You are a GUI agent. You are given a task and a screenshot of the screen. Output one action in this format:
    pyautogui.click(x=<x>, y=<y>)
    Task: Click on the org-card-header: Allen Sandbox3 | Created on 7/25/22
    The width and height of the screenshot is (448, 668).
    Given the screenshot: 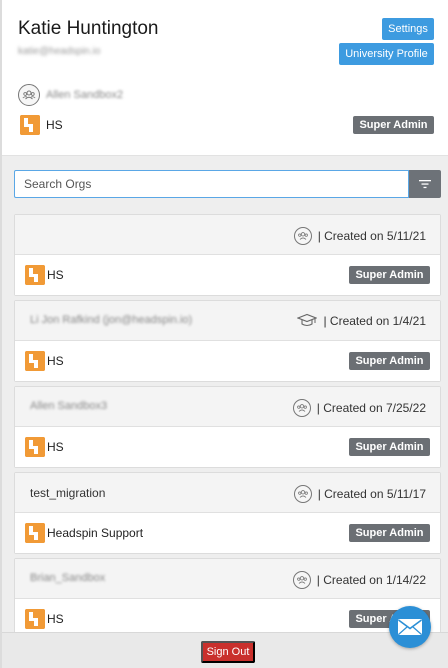 What is the action you would take?
    pyautogui.click(x=227, y=407)
    